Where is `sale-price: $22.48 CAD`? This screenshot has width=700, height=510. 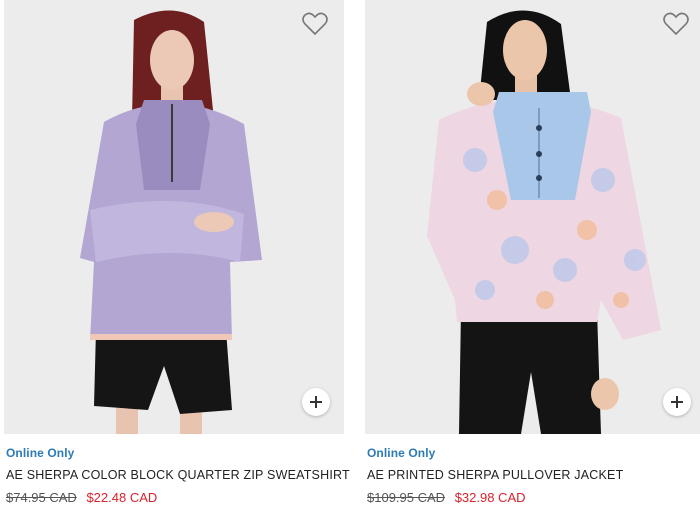 sale-price: $22.48 CAD is located at coordinates (122, 497).